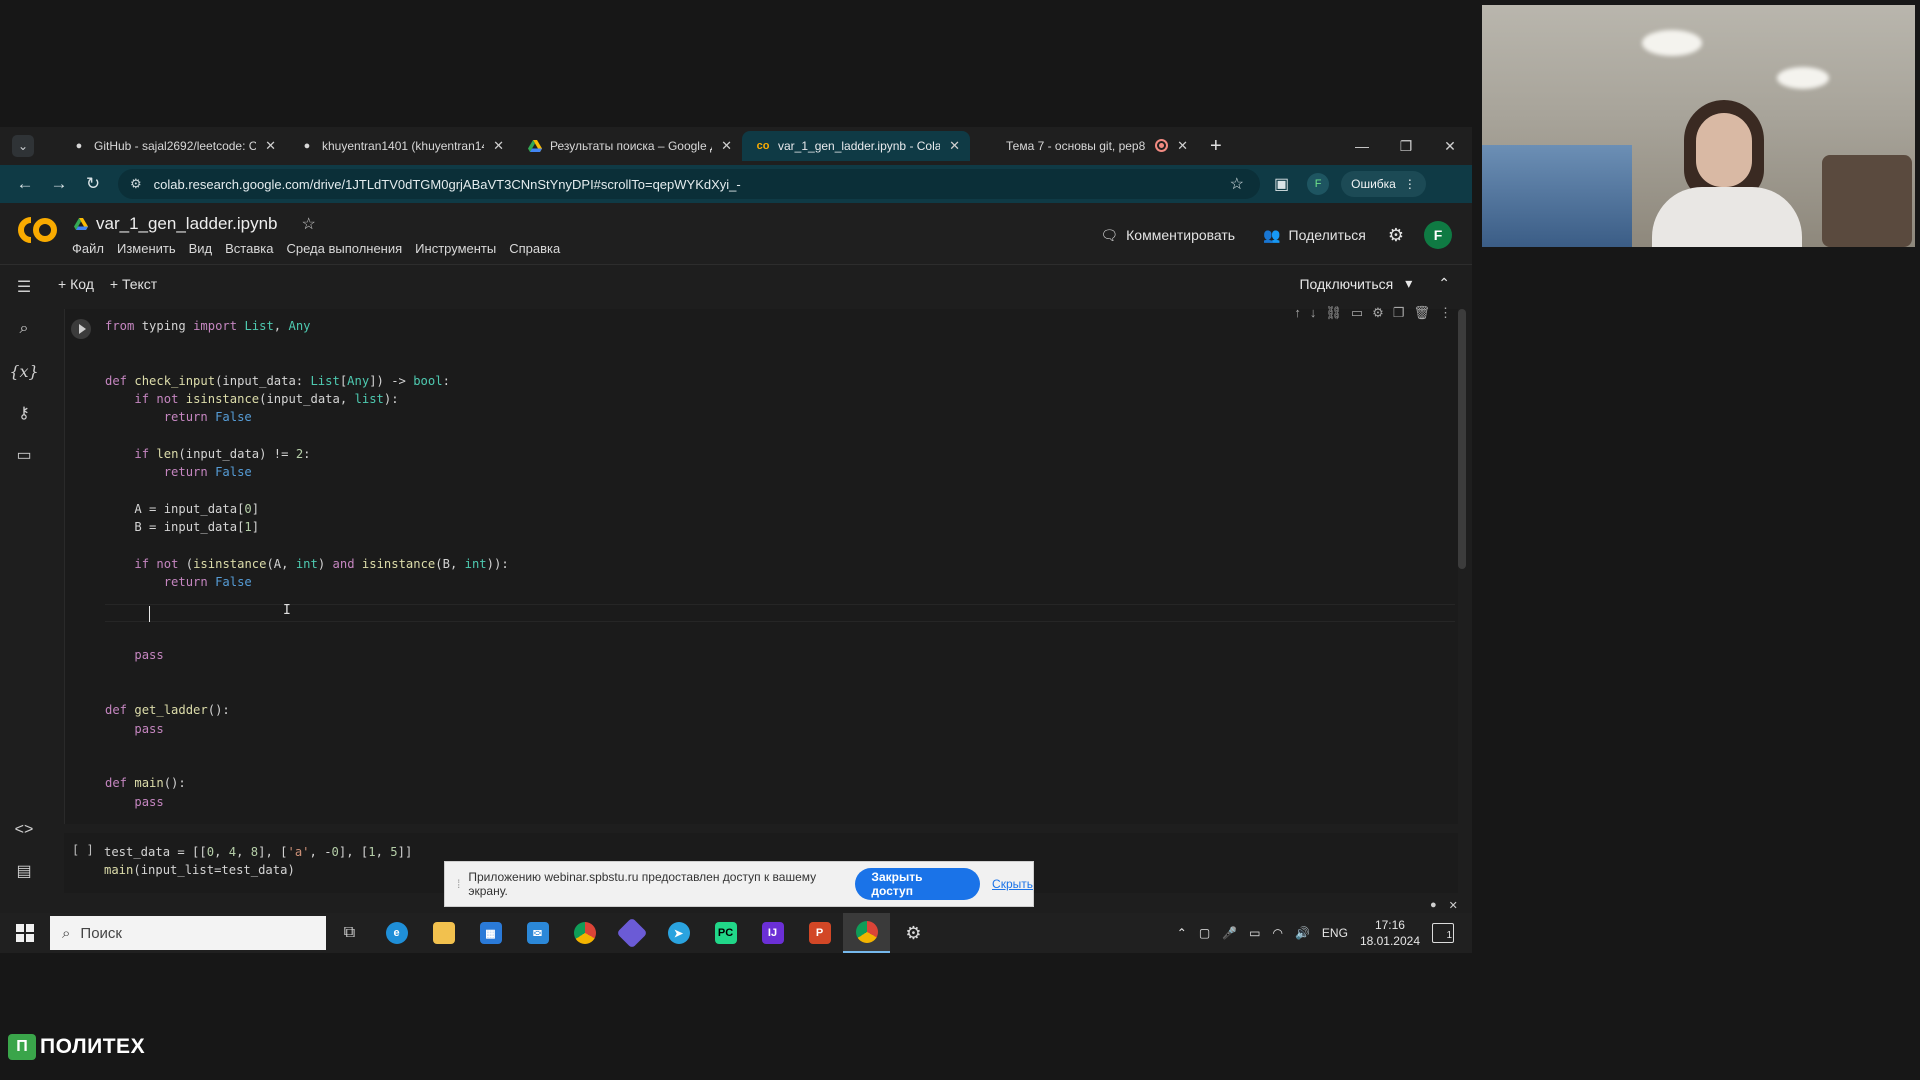 The image size is (1920, 1080). Describe the element at coordinates (24, 871) in the screenshot. I see `command-palette-icon: ▤` at that location.